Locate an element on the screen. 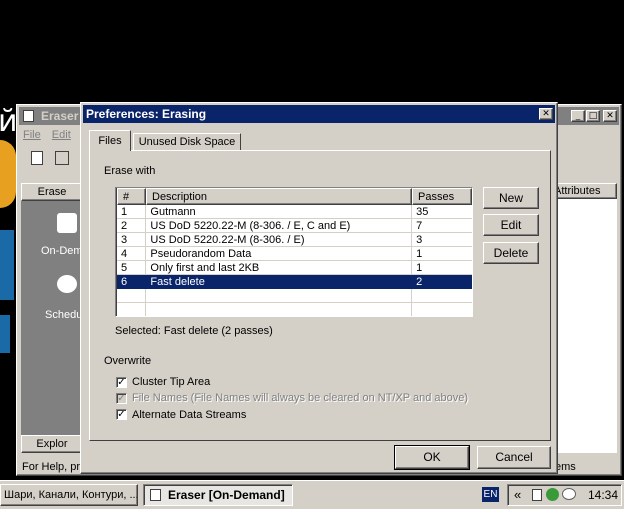 The height and width of the screenshot is (509, 624). explorer-button: Explor is located at coordinates (52, 444).